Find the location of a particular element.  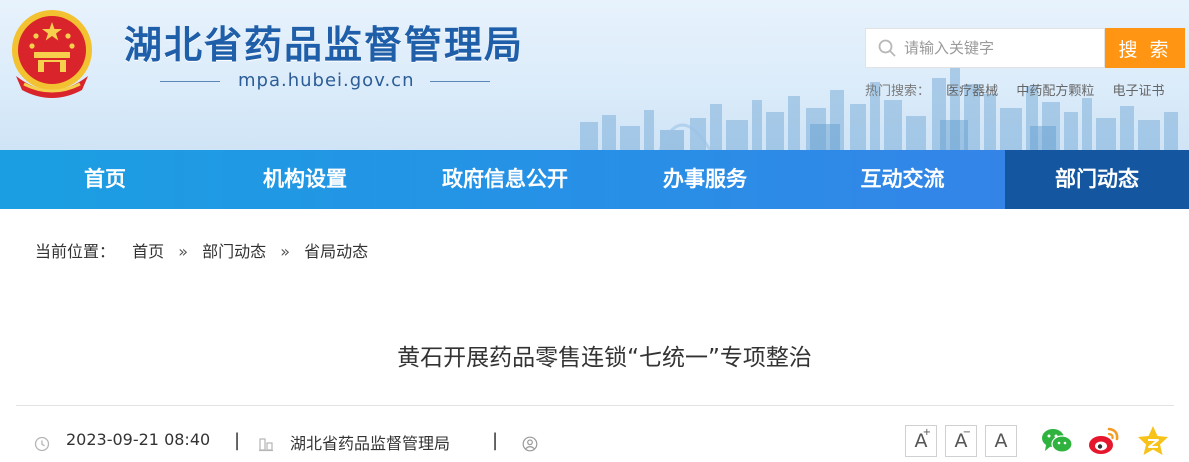

article-meta: 2023-09-21 08:40 | 湖北省药品监督管理局 | is located at coordinates (314, 444).